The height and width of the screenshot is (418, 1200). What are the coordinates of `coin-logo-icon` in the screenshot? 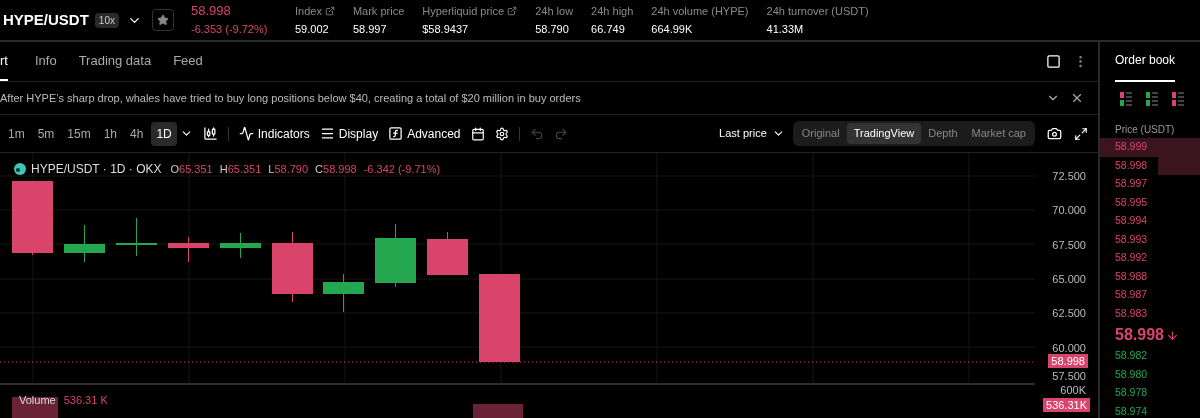 It's located at (20, 169).